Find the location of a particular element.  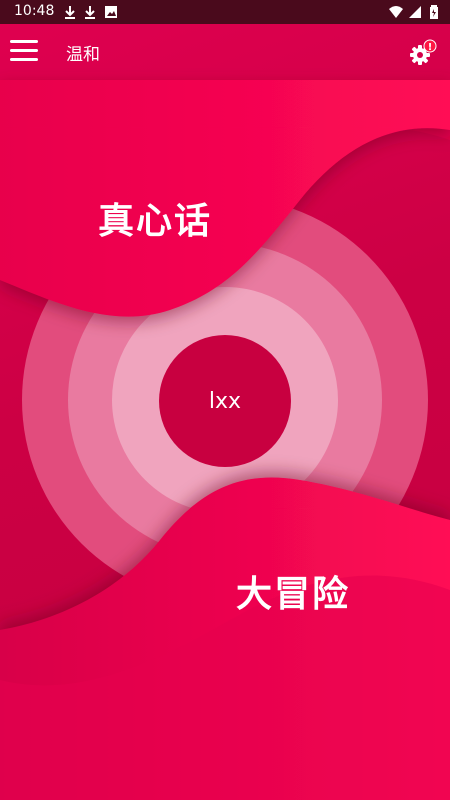

gear-icon: ! is located at coordinates (423, 53).